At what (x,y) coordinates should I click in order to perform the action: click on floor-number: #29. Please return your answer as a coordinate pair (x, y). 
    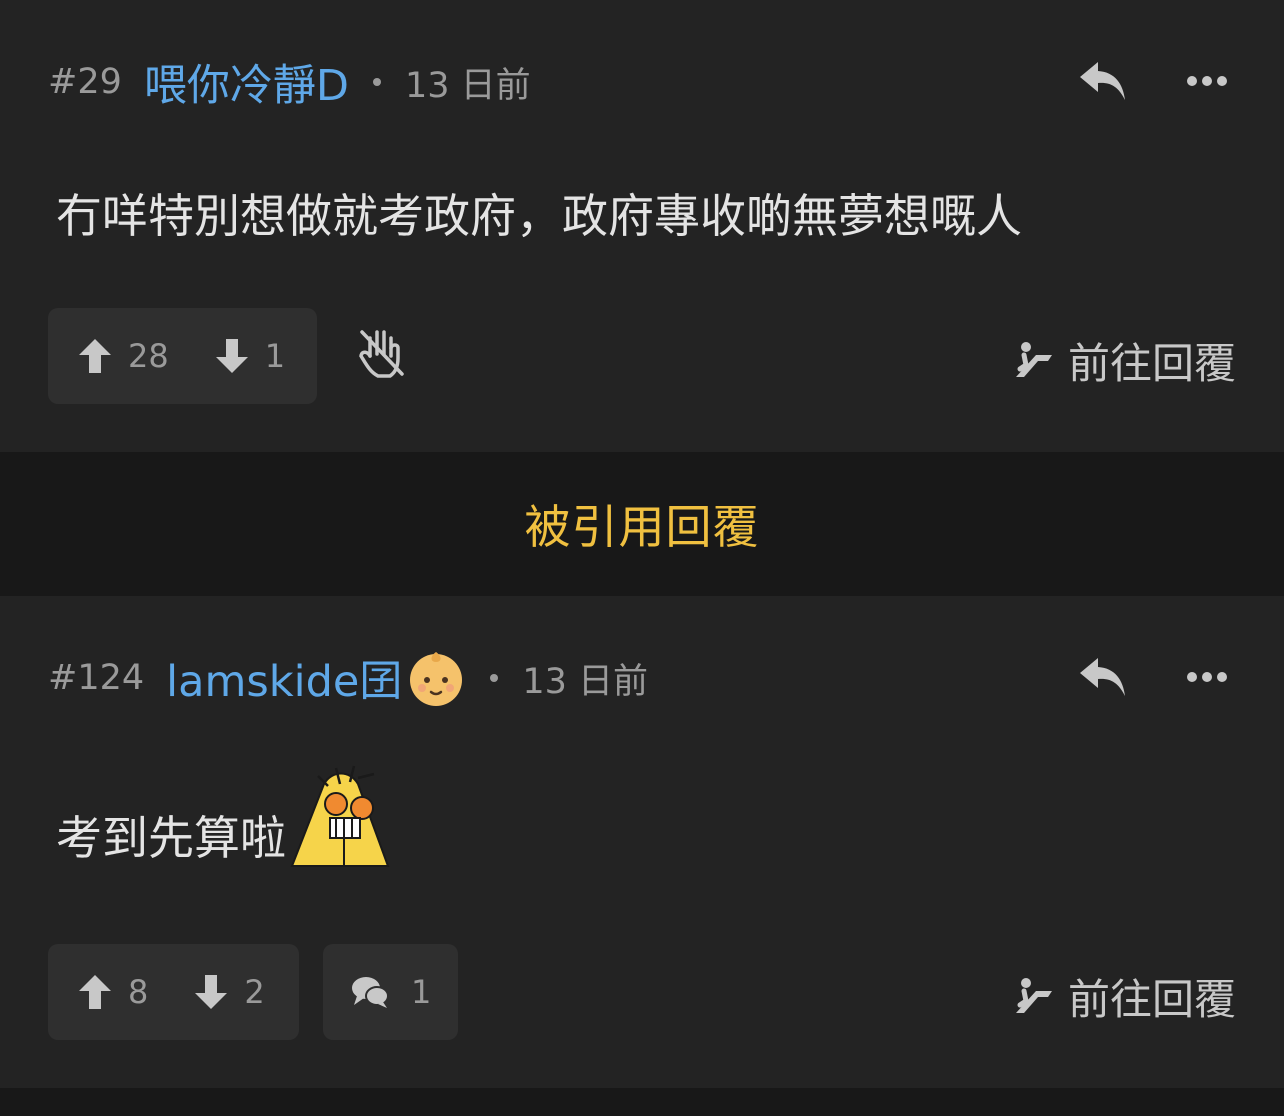
    Looking at the image, I should click on (85, 82).